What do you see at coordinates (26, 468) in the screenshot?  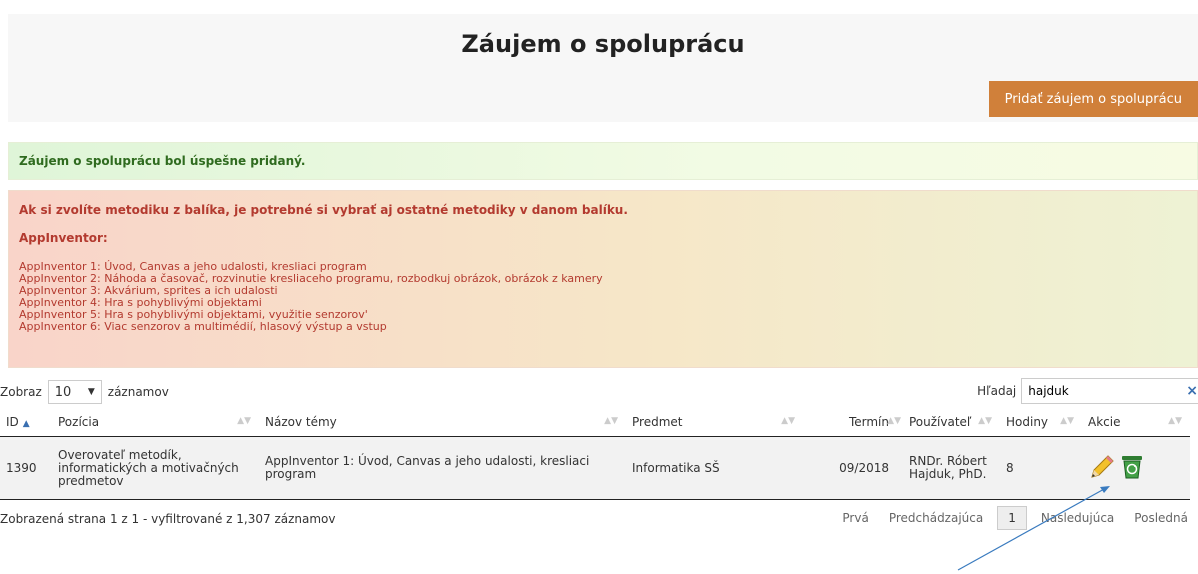 I see `cell-id: 1390` at bounding box center [26, 468].